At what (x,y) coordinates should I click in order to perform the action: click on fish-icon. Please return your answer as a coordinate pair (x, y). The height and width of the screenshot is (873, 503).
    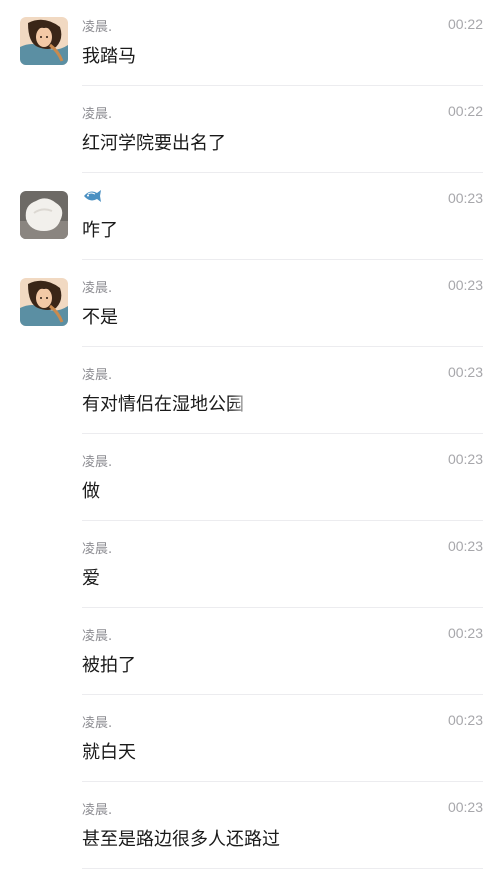
    Looking at the image, I should click on (92, 198).